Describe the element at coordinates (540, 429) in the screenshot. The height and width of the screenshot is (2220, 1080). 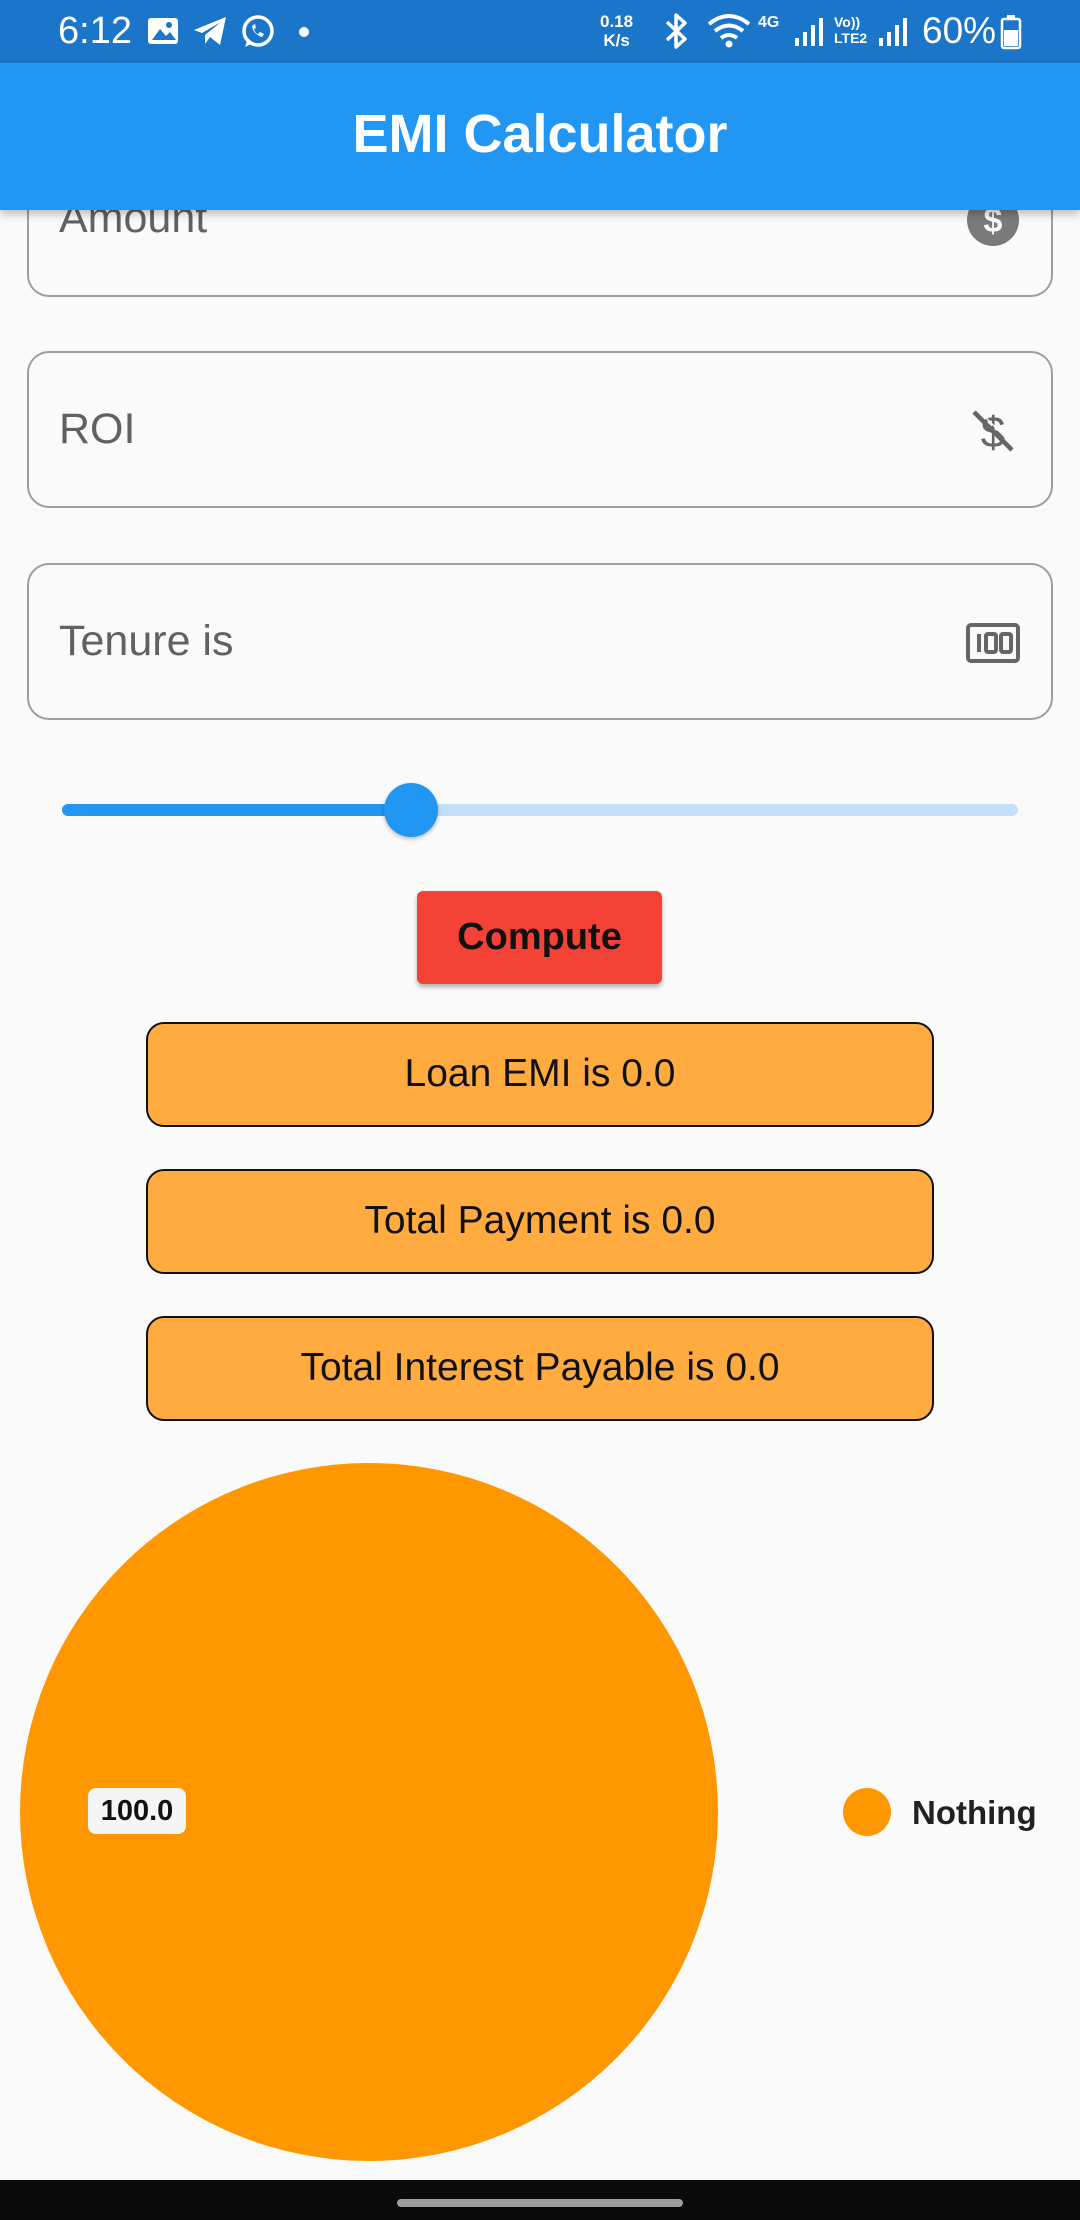
I see `roi-field: ROI $` at that location.